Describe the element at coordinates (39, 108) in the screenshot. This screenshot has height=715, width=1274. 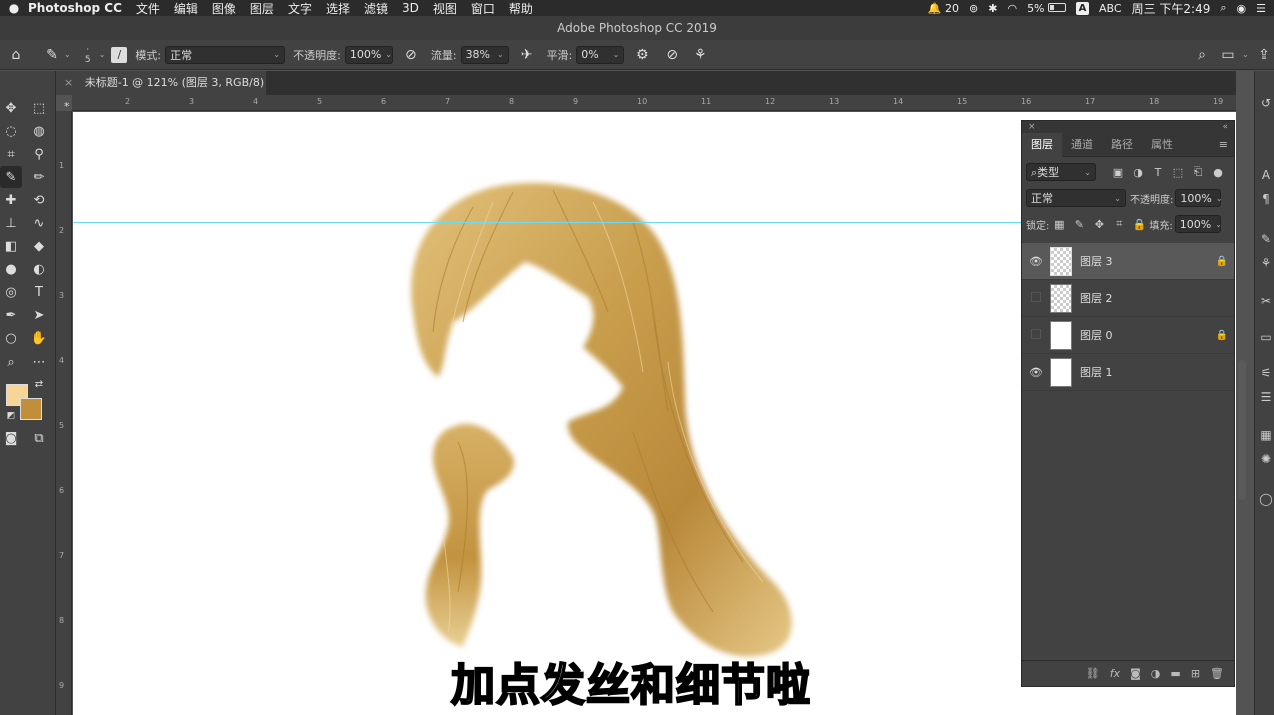
I see `marquee-tool-icon: ⬚` at that location.